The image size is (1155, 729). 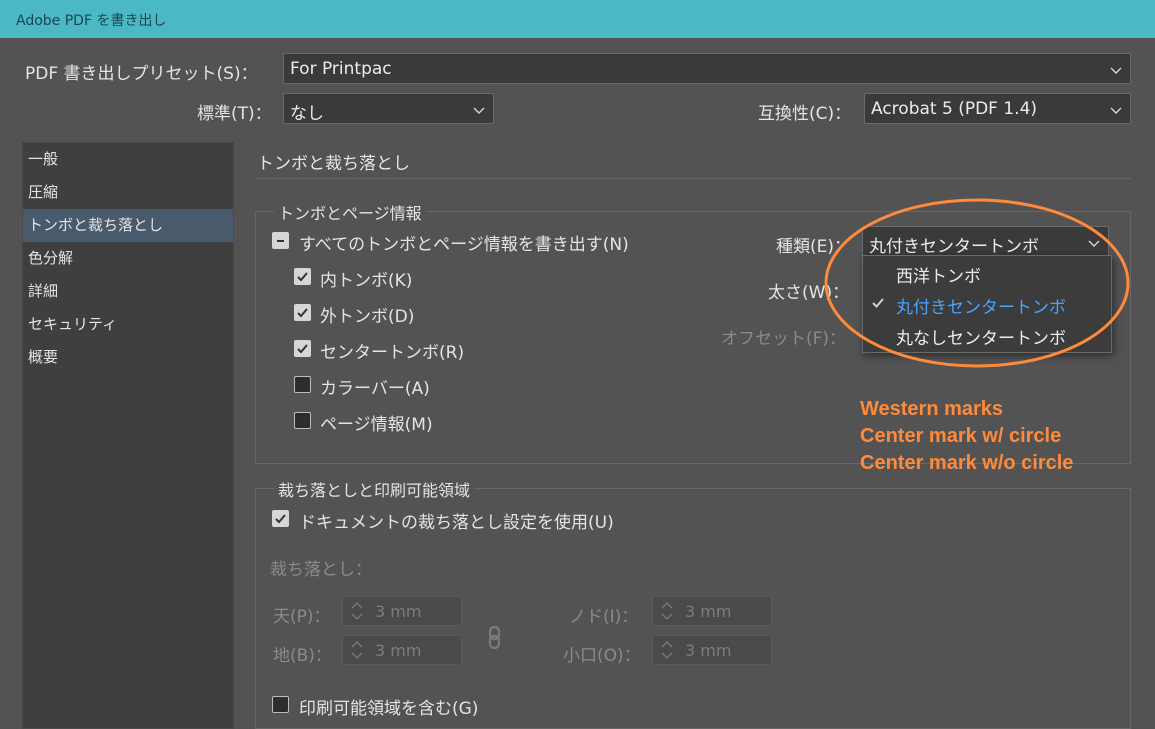 What do you see at coordinates (392, 353) in the screenshot?
I see `registration-marks-label: センタートンボ(R)` at bounding box center [392, 353].